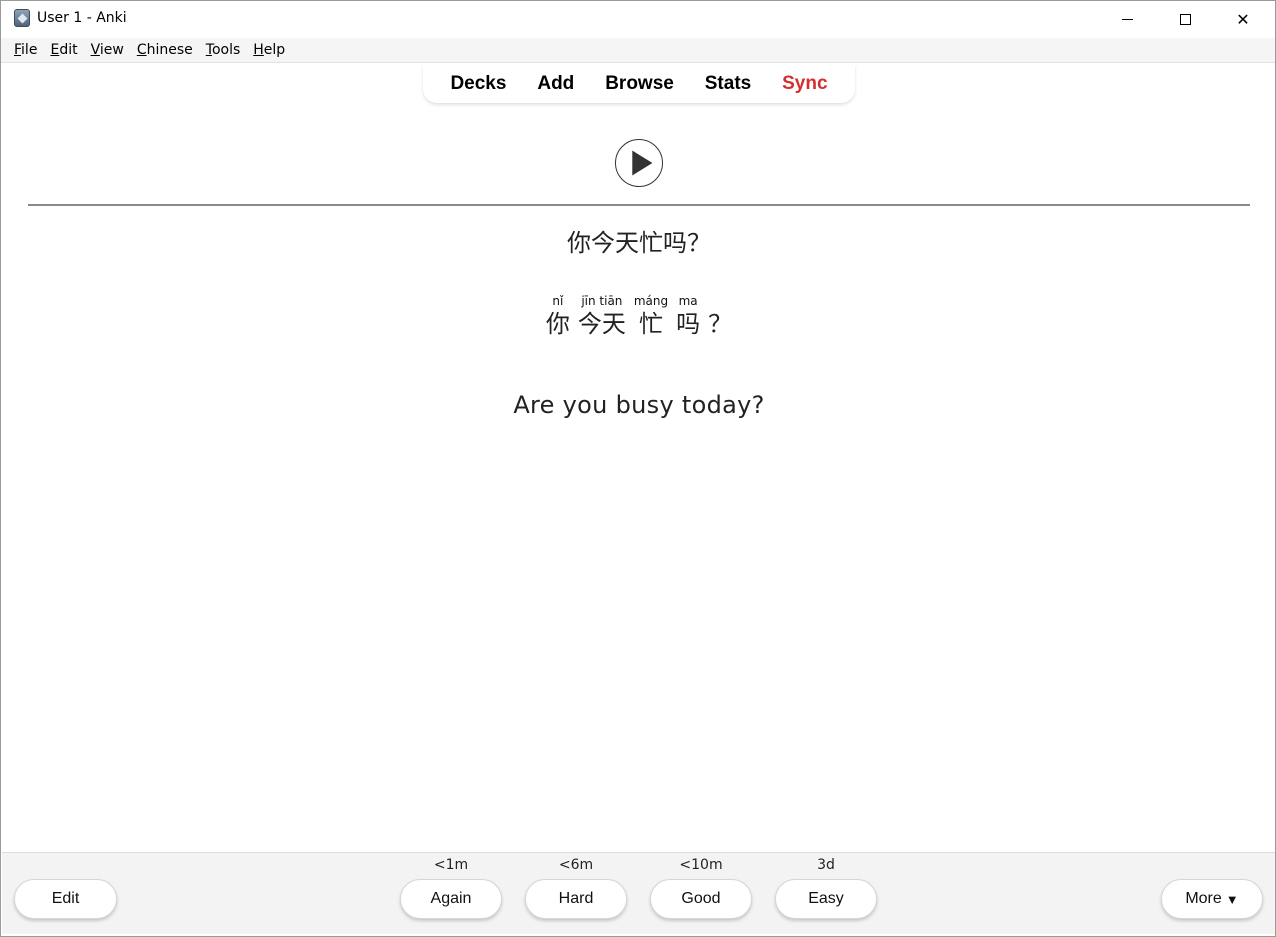 This screenshot has width=1276, height=937. What do you see at coordinates (639, 243) in the screenshot?
I see `card-sentence: 你今天忙吗？` at bounding box center [639, 243].